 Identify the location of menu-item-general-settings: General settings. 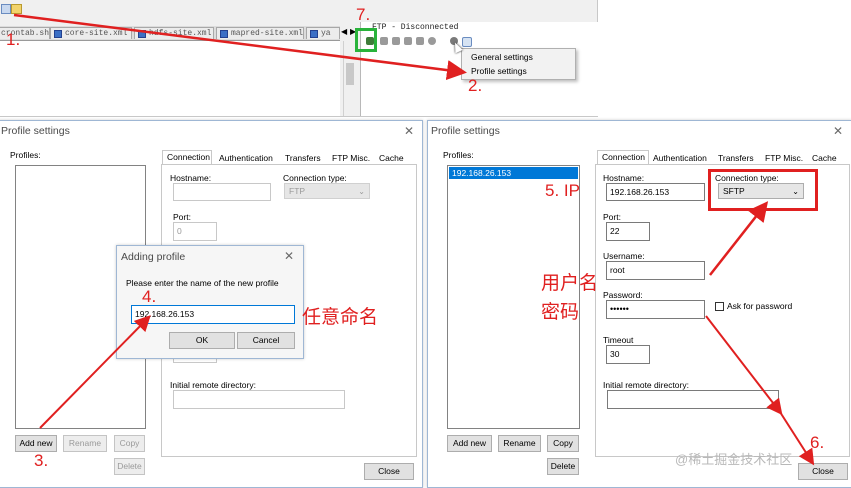
(502, 57).